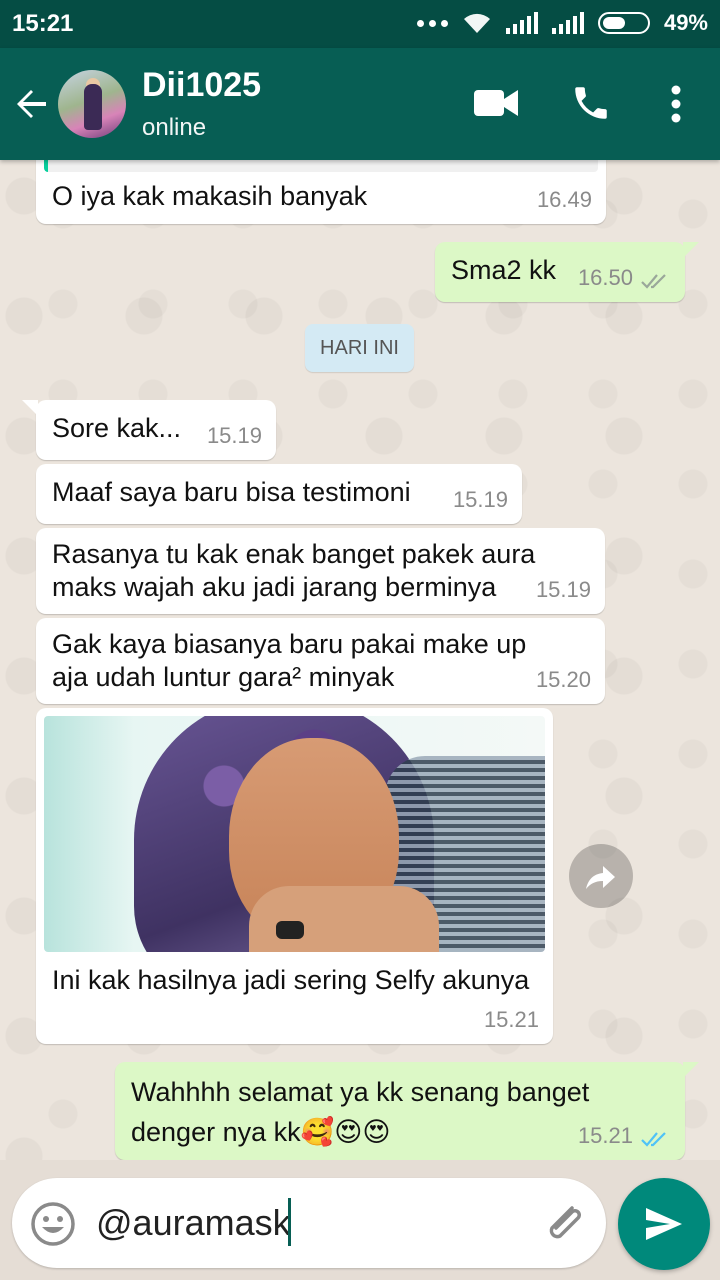 The width and height of the screenshot is (720, 1280). I want to click on message-composer, so click(309, 1223).